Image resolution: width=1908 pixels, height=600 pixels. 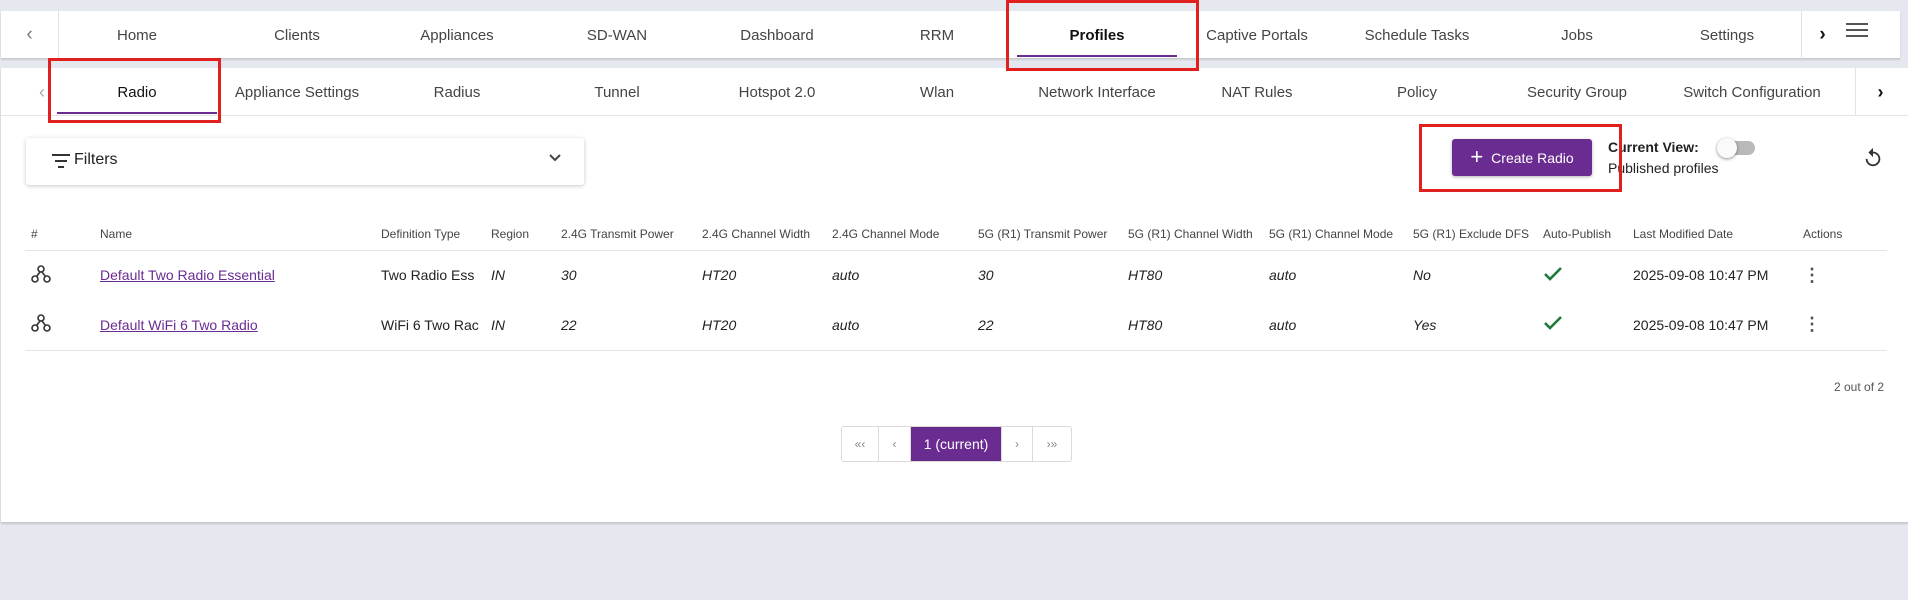 I want to click on current-view-value: Published profiles, so click(x=1663, y=168).